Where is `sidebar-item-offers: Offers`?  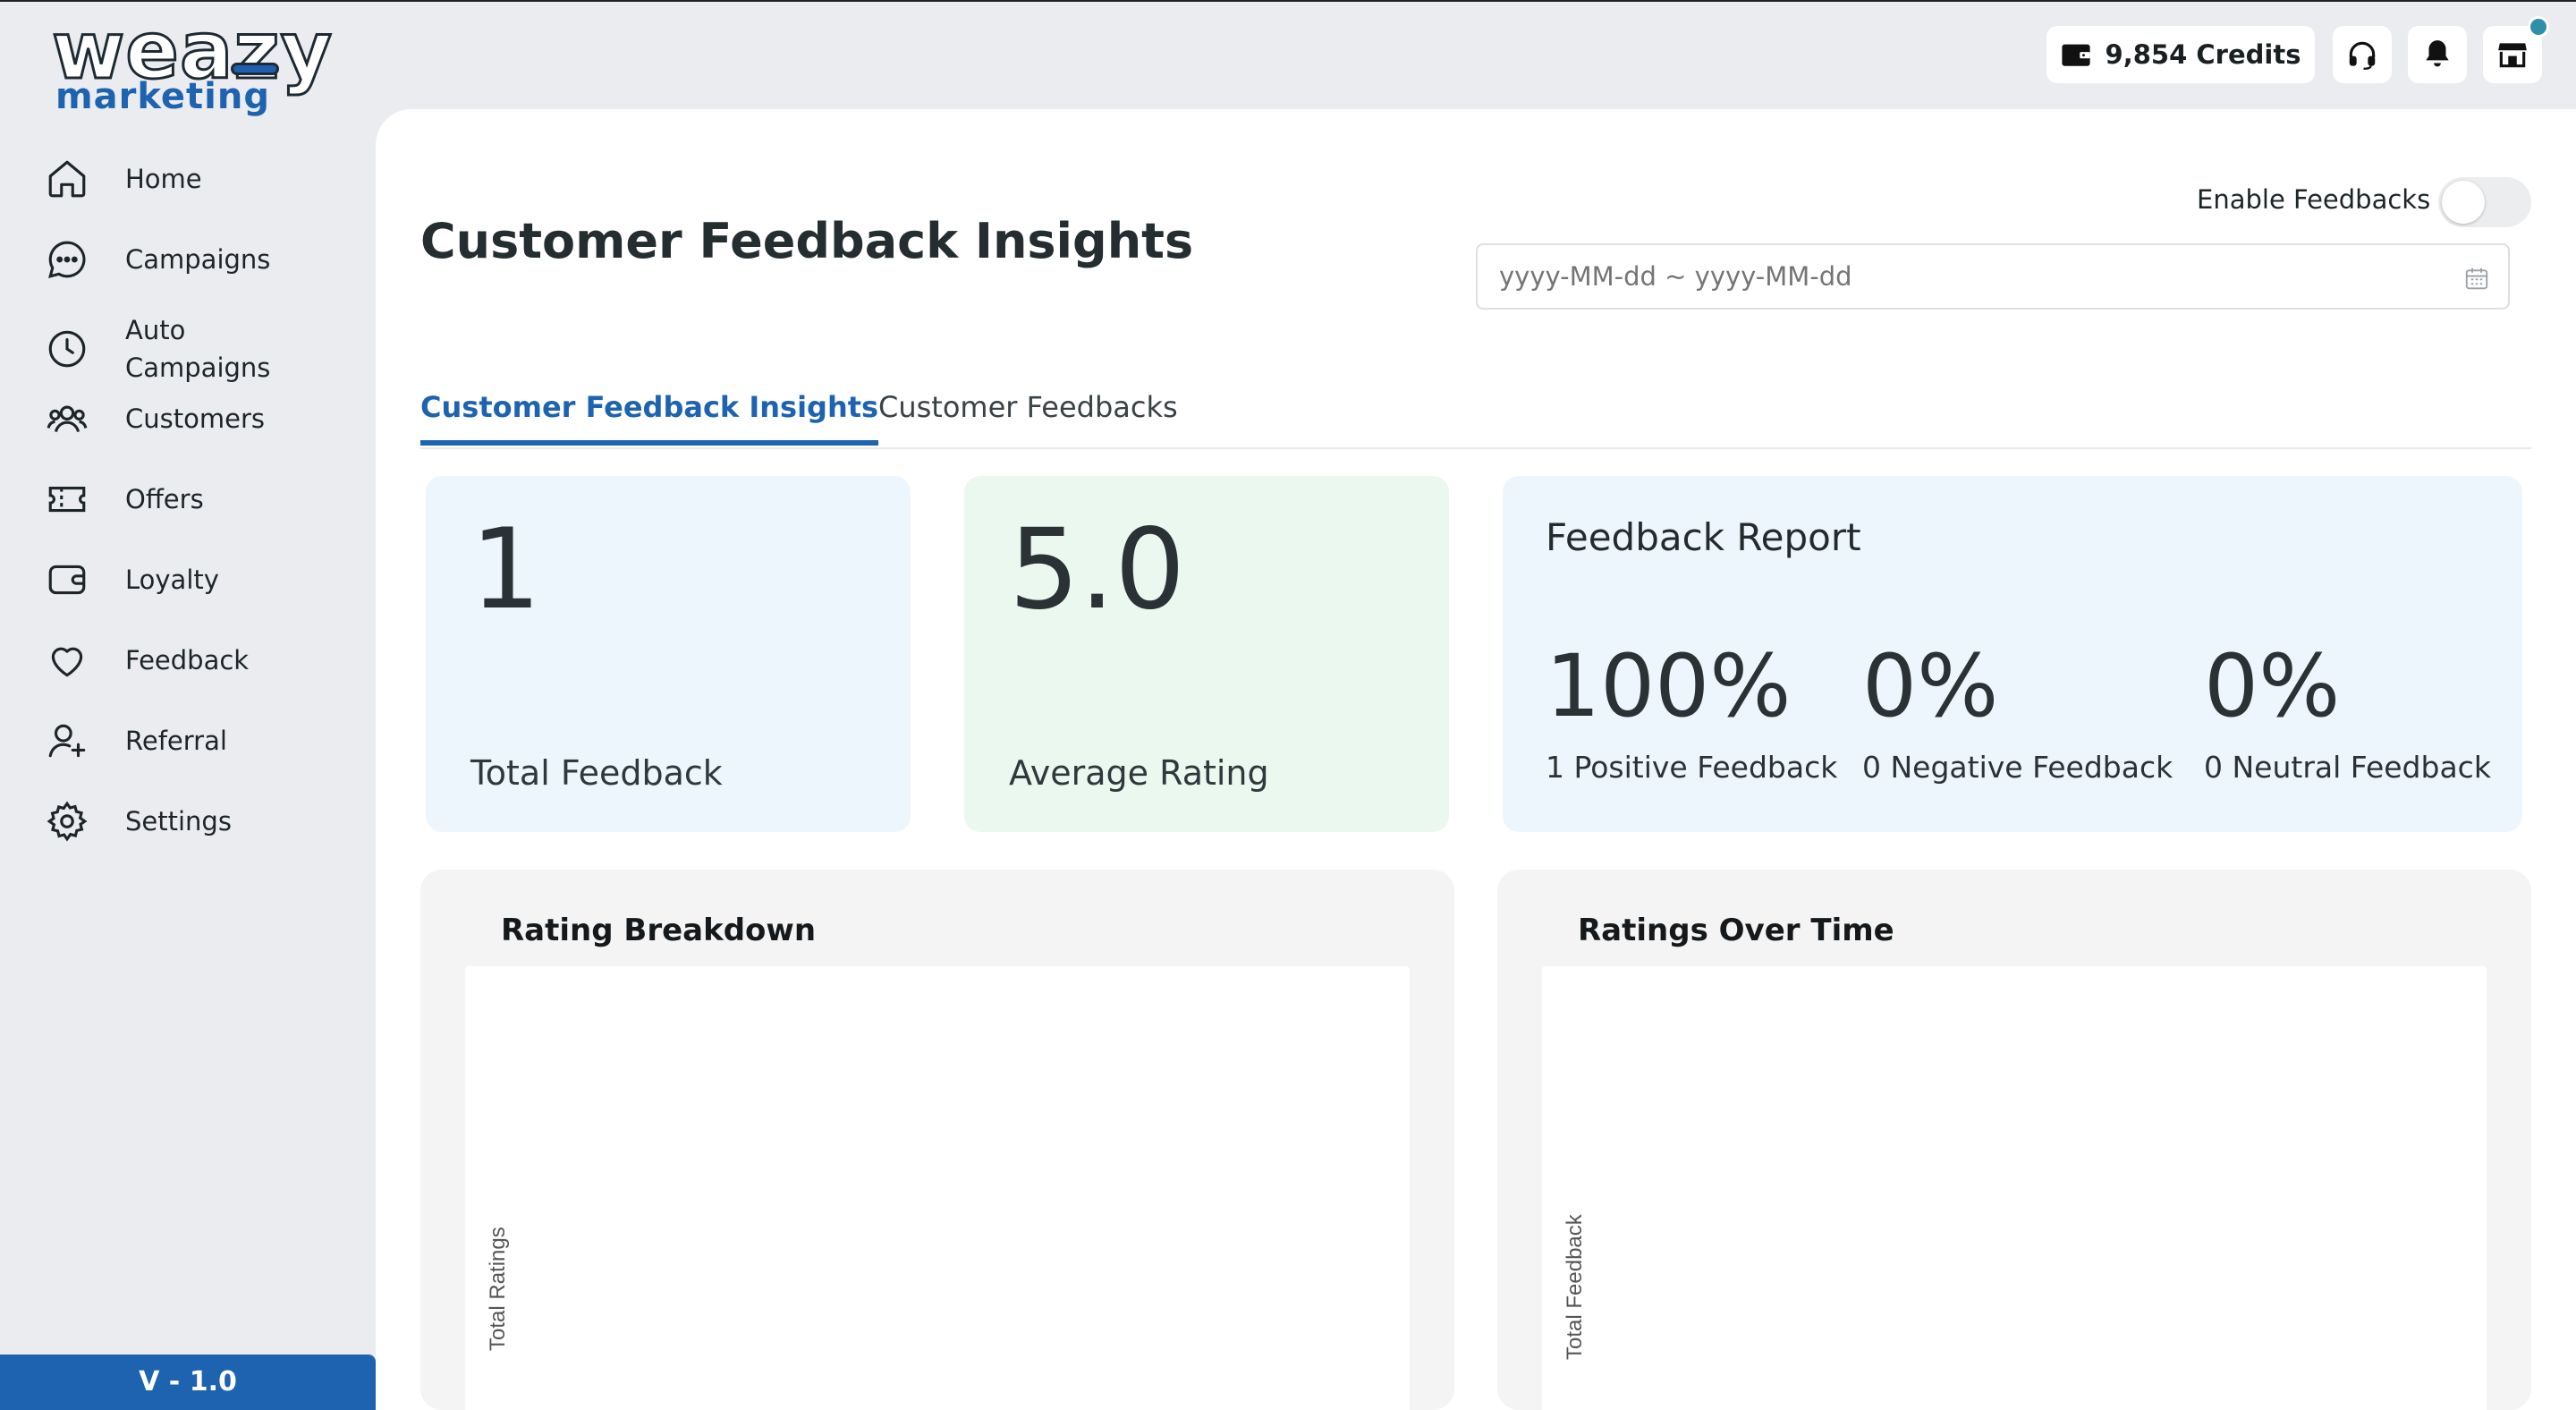 sidebar-item-offers: Offers is located at coordinates (188, 499).